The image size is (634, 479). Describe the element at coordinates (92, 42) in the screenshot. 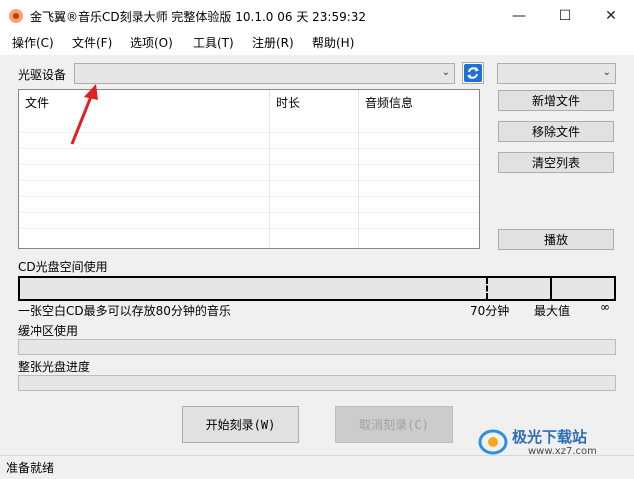

I see `menu-file: 文件(F)` at that location.